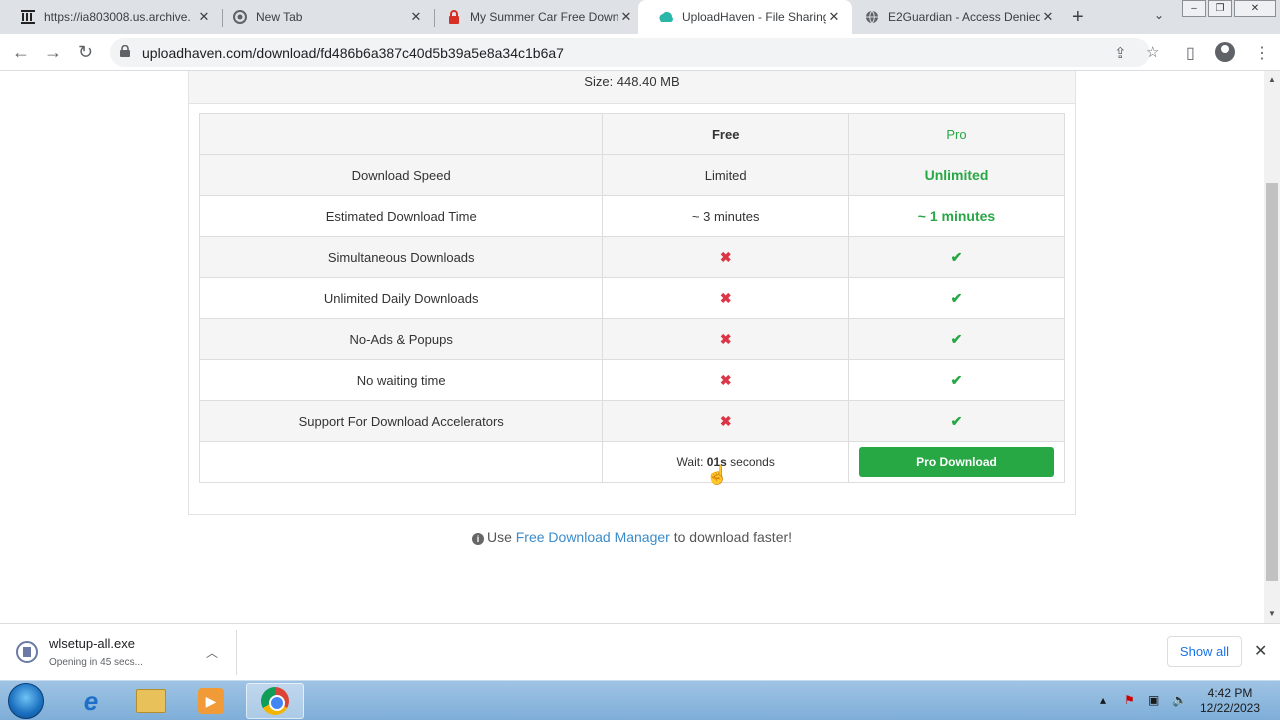 The image size is (1280, 720). I want to click on reload-icon: ↻, so click(85, 52).